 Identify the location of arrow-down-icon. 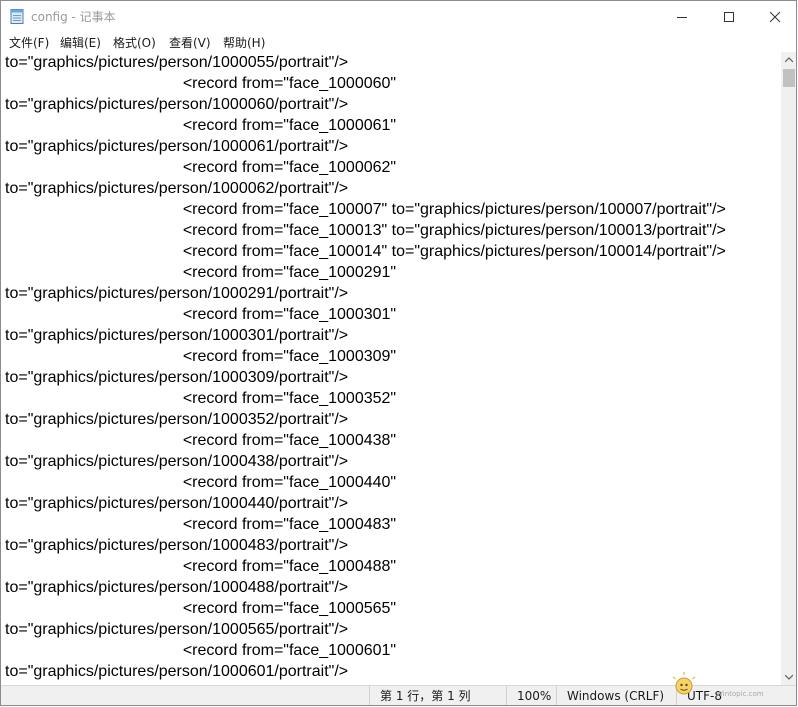
(789, 677).